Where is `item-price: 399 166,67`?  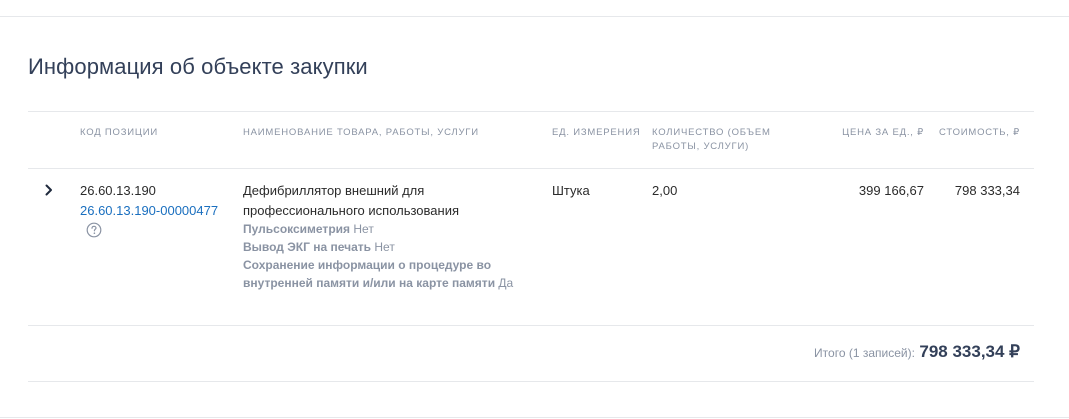 item-price: 399 166,67 is located at coordinates (891, 190).